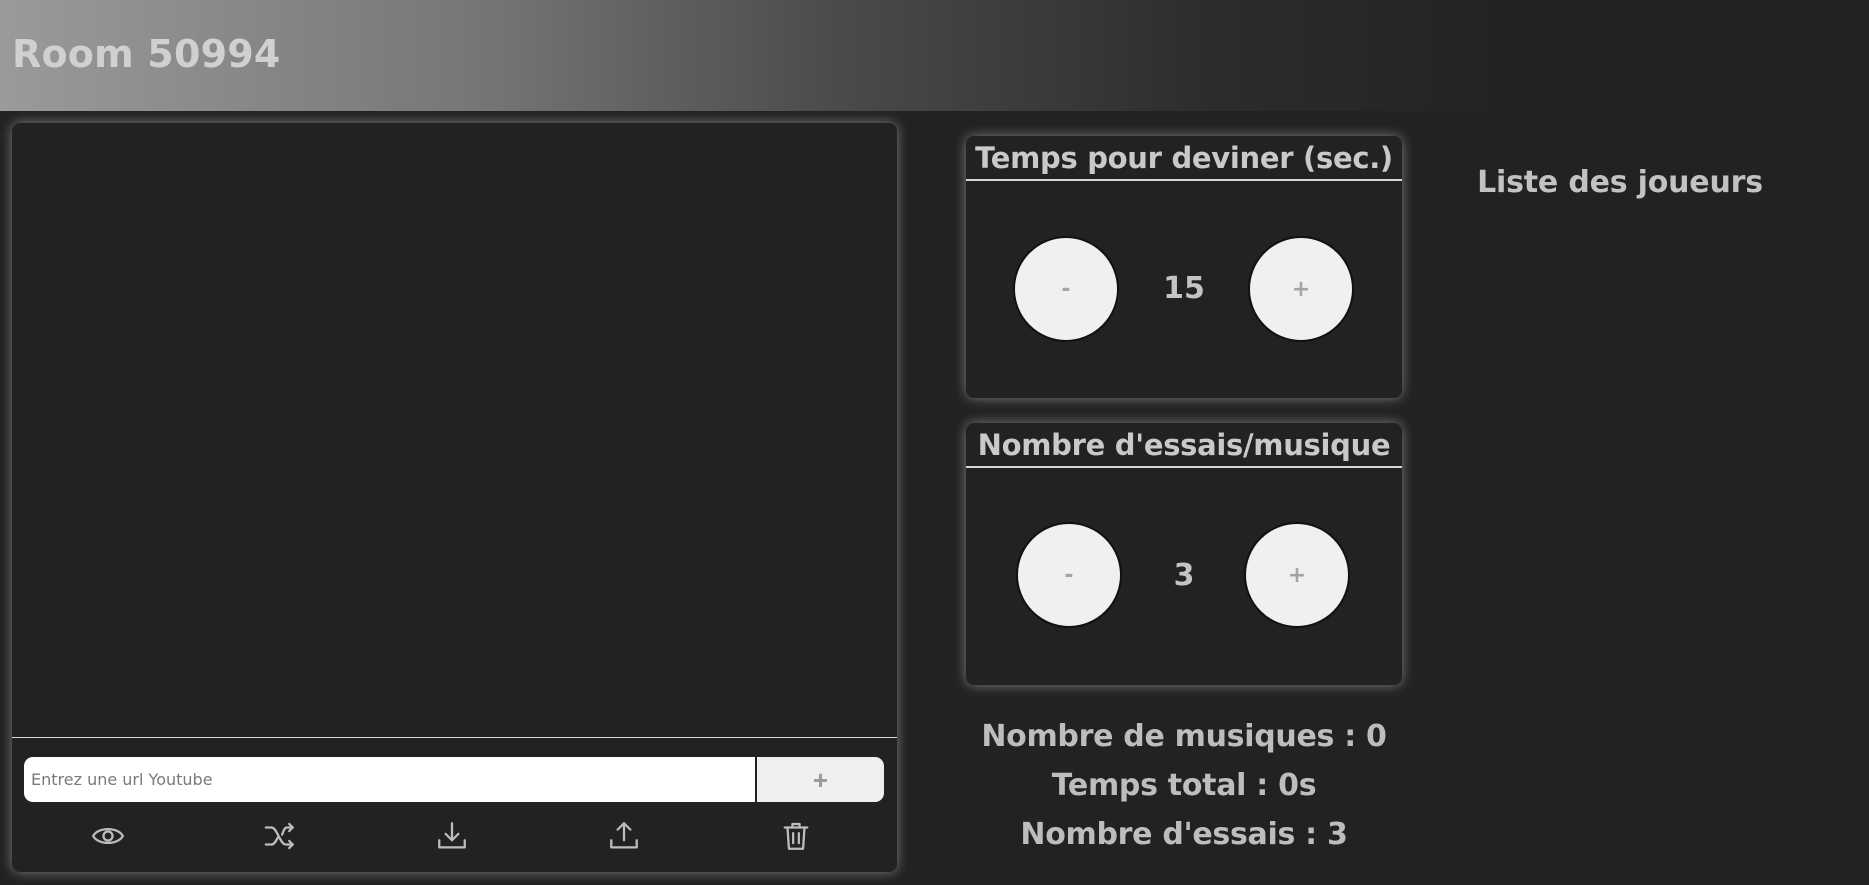 Image resolution: width=1869 pixels, height=885 pixels. I want to click on upload-icon, so click(624, 835).